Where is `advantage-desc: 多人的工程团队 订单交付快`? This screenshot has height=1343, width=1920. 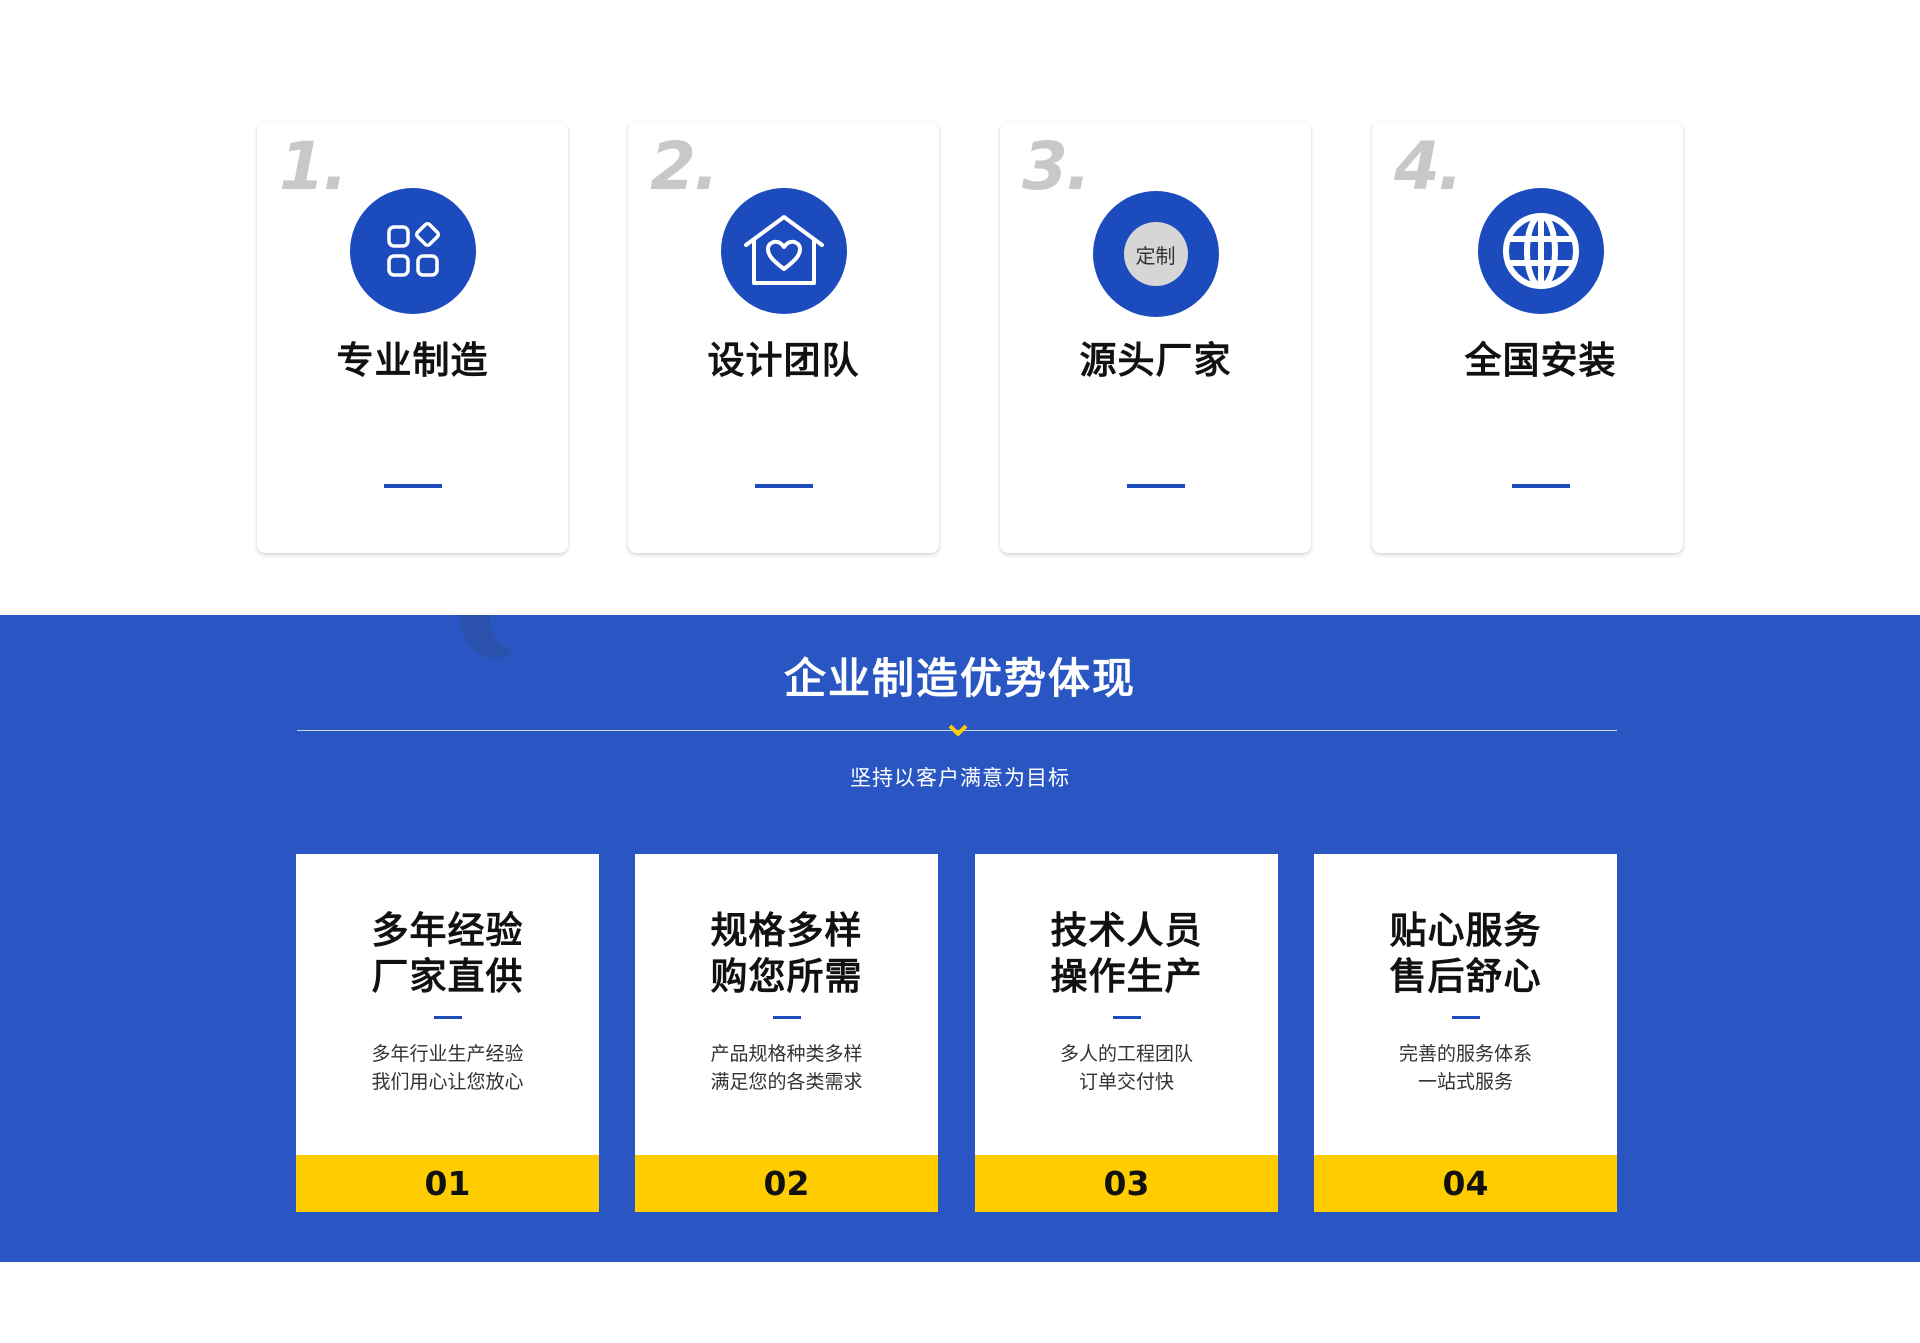
advantage-desc: 多人的工程团队 订单交付快 is located at coordinates (1126, 1068).